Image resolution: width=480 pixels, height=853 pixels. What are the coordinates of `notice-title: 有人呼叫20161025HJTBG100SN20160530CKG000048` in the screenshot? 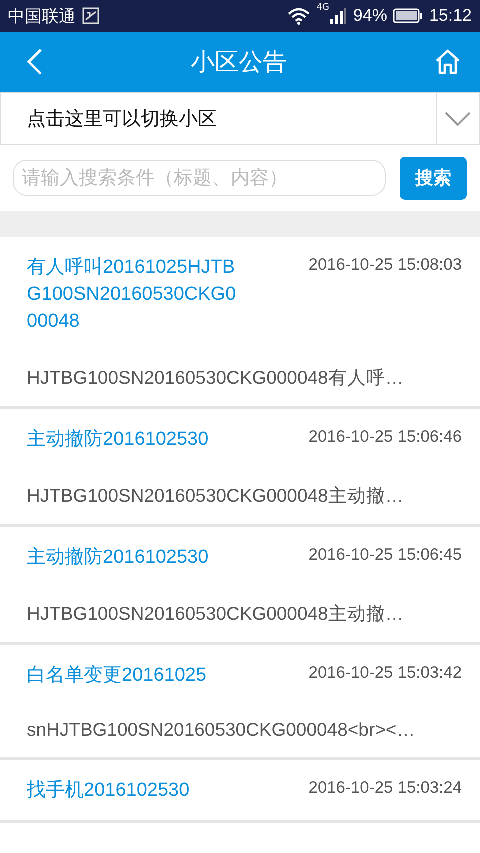 It's located at (132, 295).